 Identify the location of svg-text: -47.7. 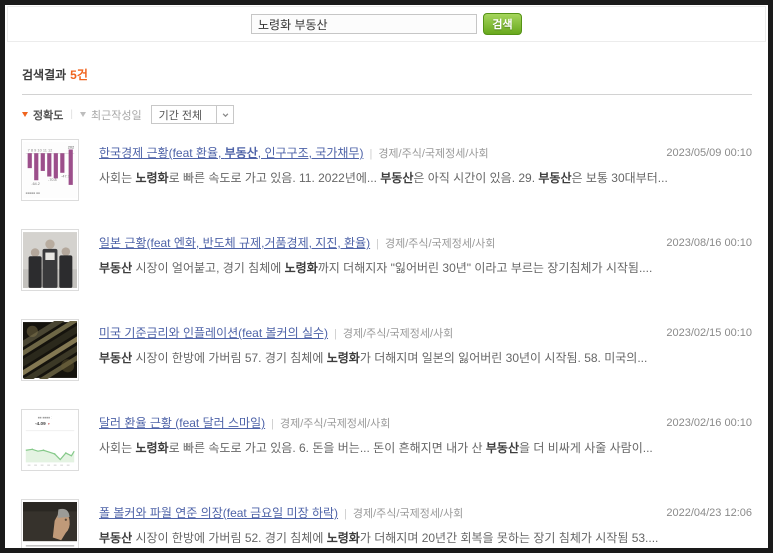
(65, 176).